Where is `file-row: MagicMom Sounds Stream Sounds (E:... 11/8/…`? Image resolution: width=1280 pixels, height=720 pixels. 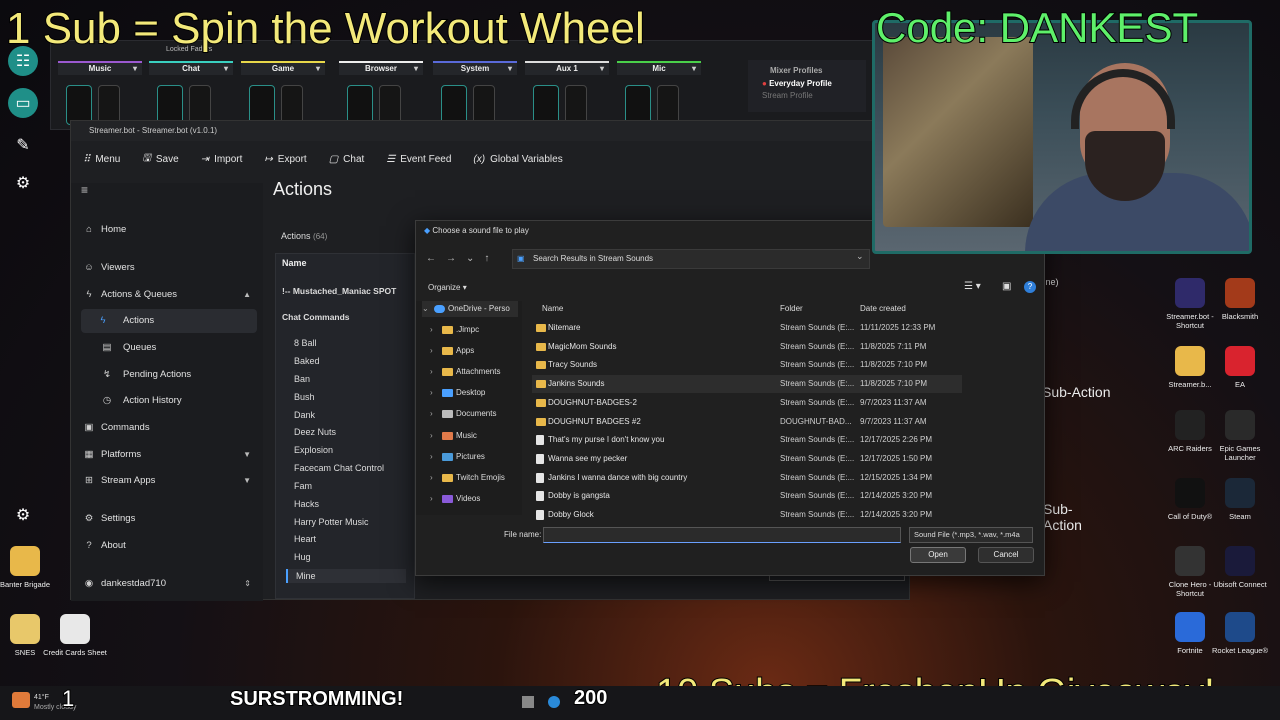
file-row: MagicMom Sounds Stream Sounds (E:... 11/8/… is located at coordinates (747, 347).